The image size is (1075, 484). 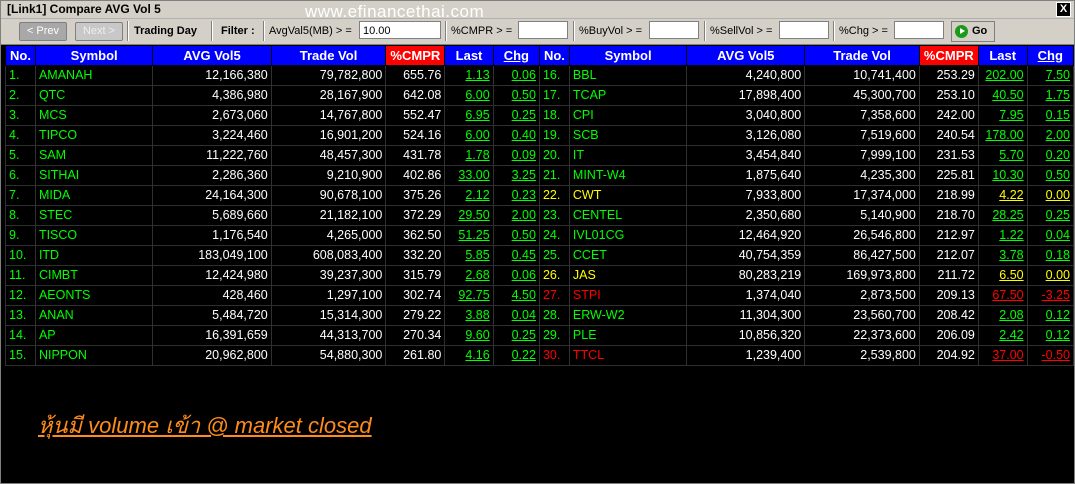 I want to click on last-price-link: 37.00, so click(x=1002, y=355).